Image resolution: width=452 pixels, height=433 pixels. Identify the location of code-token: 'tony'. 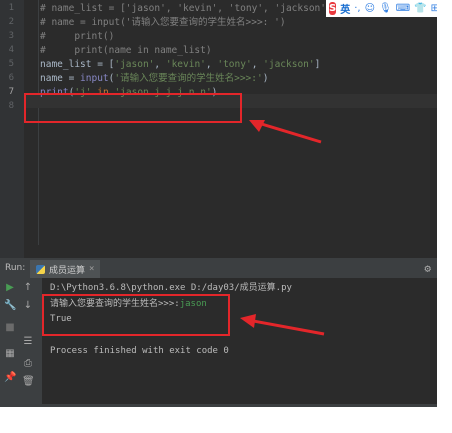
(234, 64).